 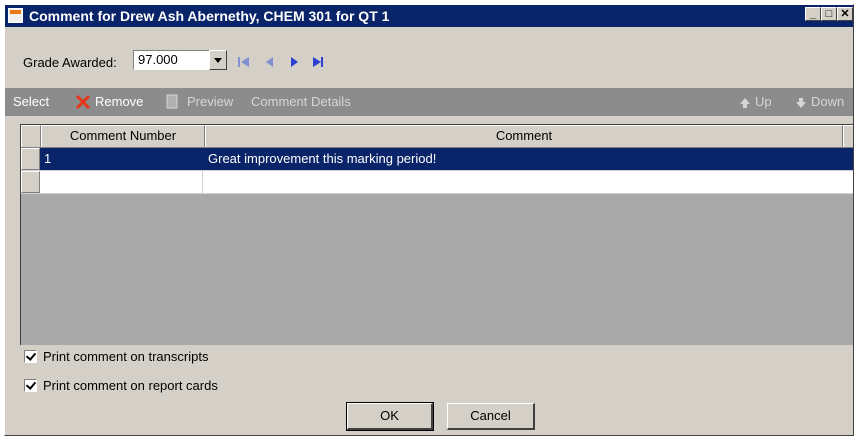 What do you see at coordinates (491, 416) in the screenshot?
I see `cancel-button: Cancel` at bounding box center [491, 416].